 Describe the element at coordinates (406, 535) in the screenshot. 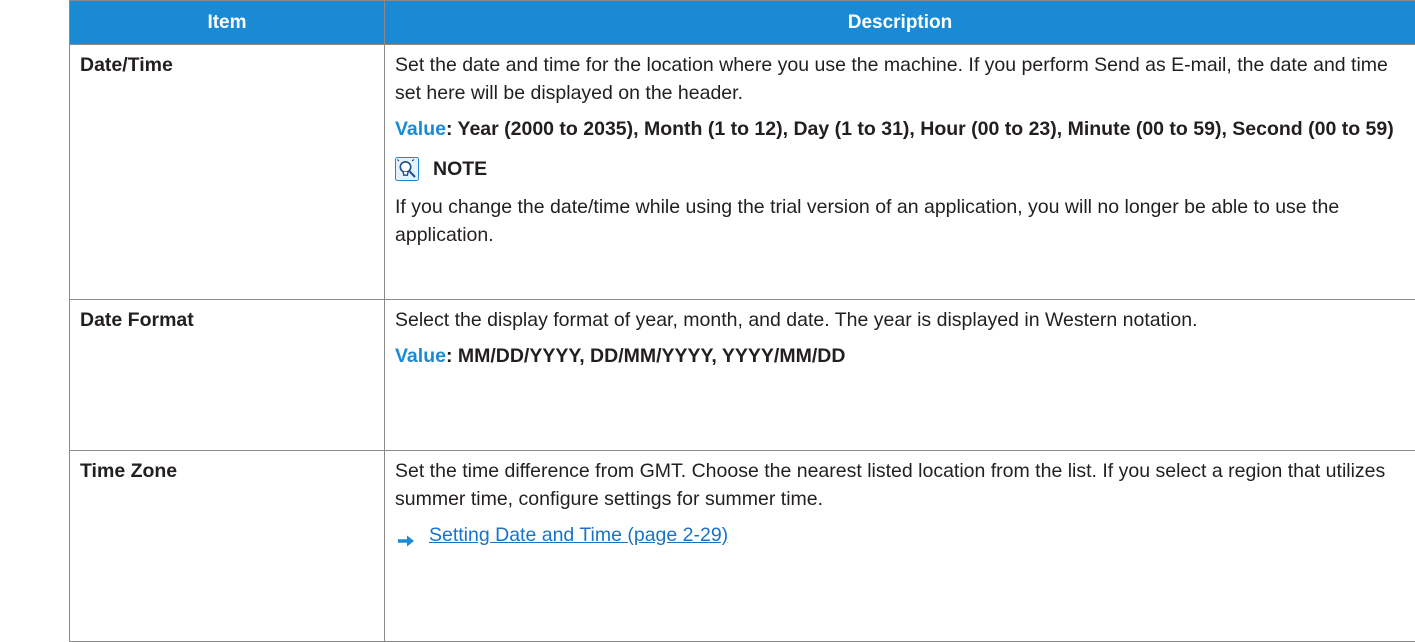

I see `arrow-right-icon` at that location.